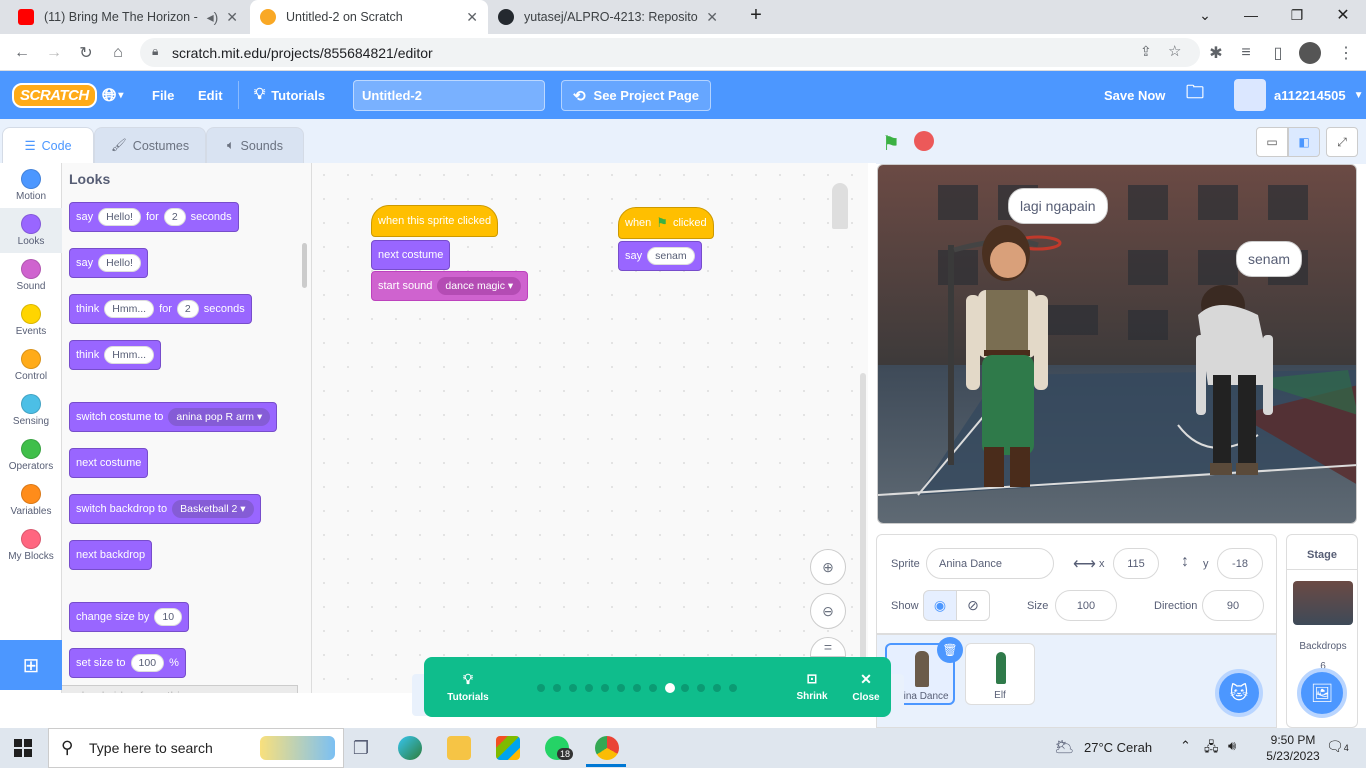 The height and width of the screenshot is (768, 1366). I want to click on side-panel-icon: ▯, so click(1278, 53).